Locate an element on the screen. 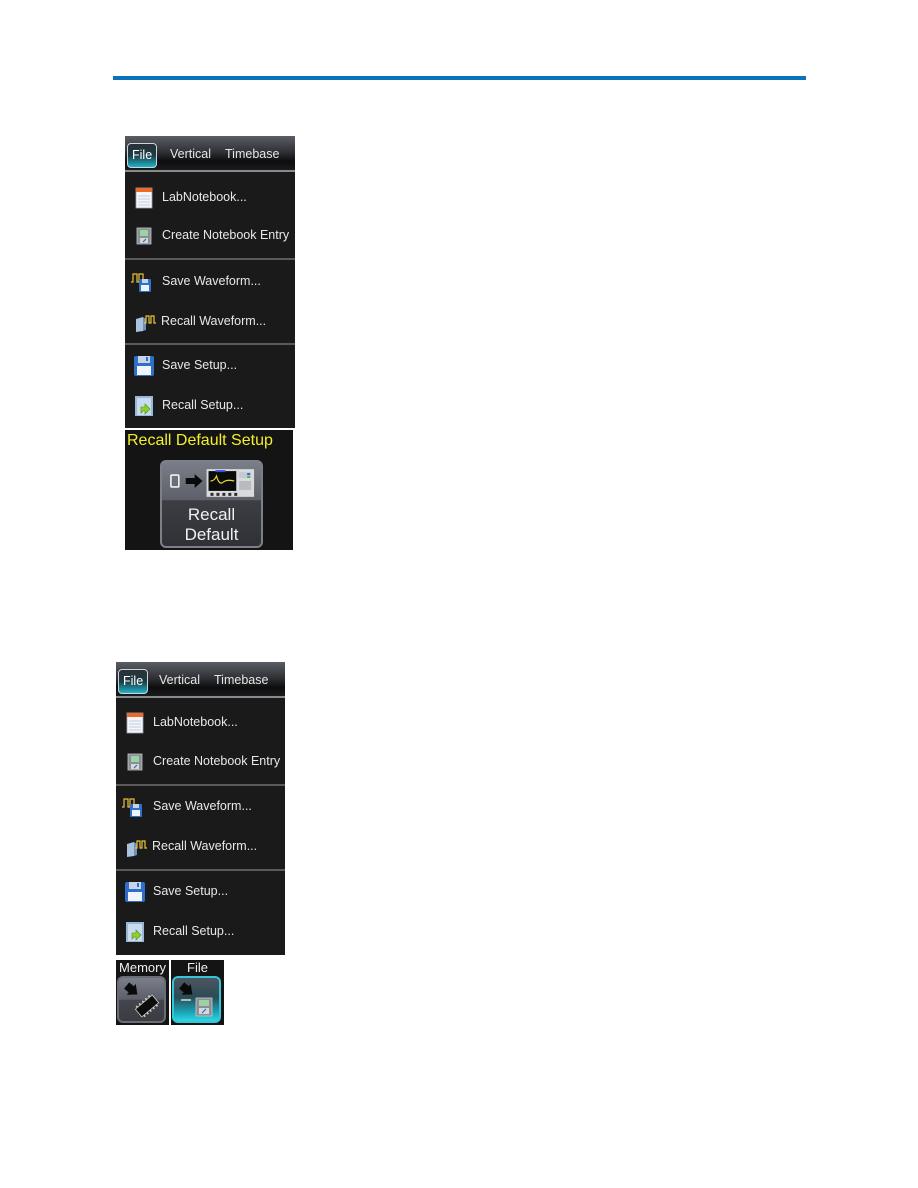 Image resolution: width=918 pixels, height=1188 pixels. button-label-line-2: Default is located at coordinates (211, 534).